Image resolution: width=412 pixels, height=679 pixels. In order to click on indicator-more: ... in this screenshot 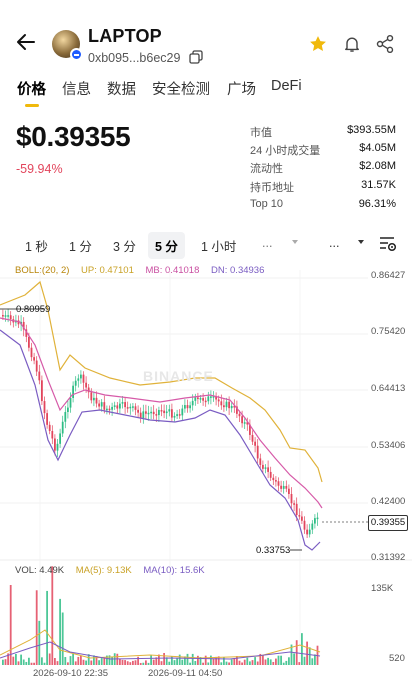, I will do `click(334, 243)`.